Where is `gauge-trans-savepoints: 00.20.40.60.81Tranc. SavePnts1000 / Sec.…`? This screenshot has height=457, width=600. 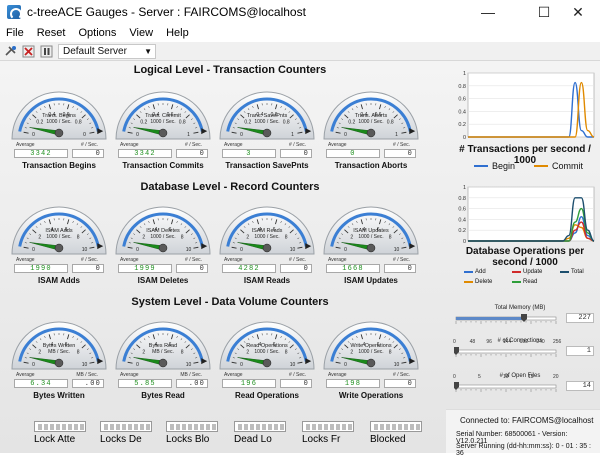 gauge-trans-savepoints: 00.20.40.60.81Tranc. SavePnts1000 / Sec.… is located at coordinates (267, 112).